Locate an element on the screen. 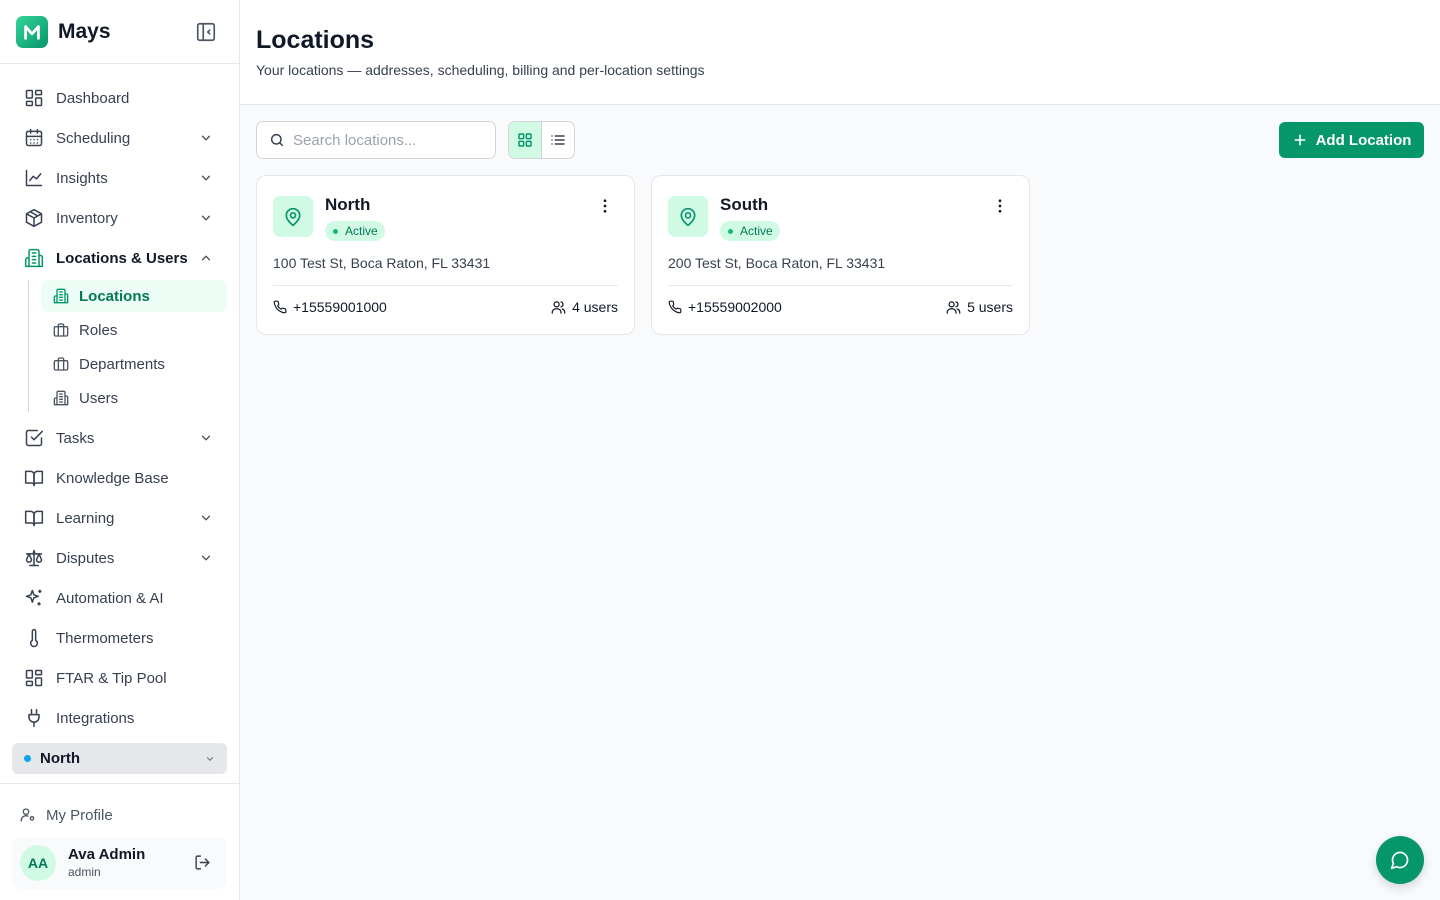  phone-number: +15559001000 is located at coordinates (340, 307).